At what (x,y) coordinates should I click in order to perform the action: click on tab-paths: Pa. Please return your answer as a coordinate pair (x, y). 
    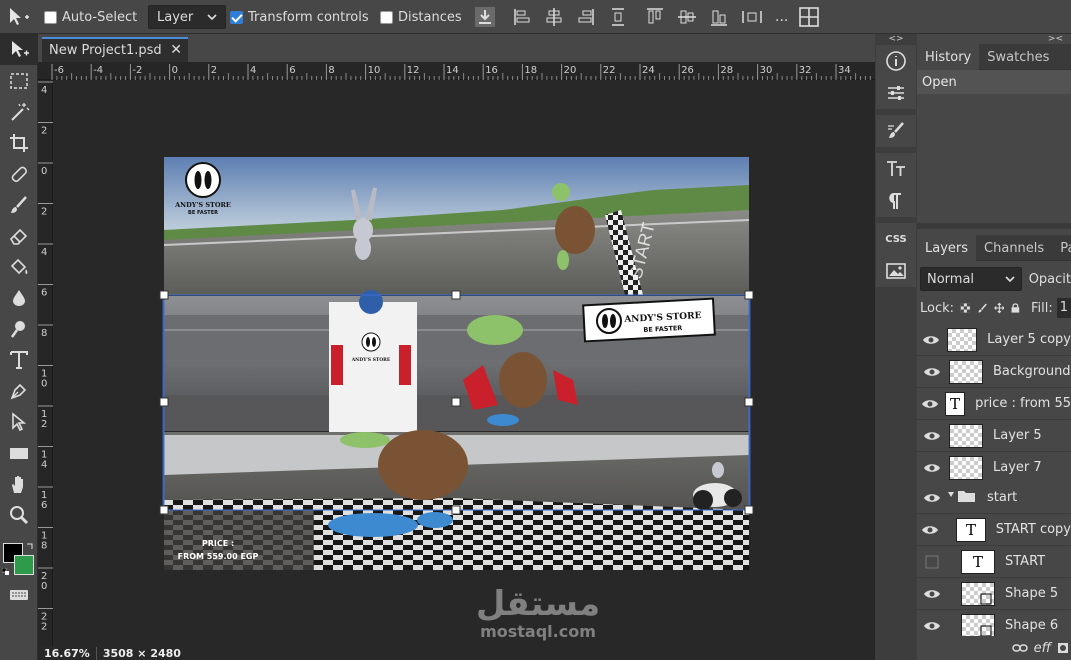
    Looking at the image, I should click on (1061, 248).